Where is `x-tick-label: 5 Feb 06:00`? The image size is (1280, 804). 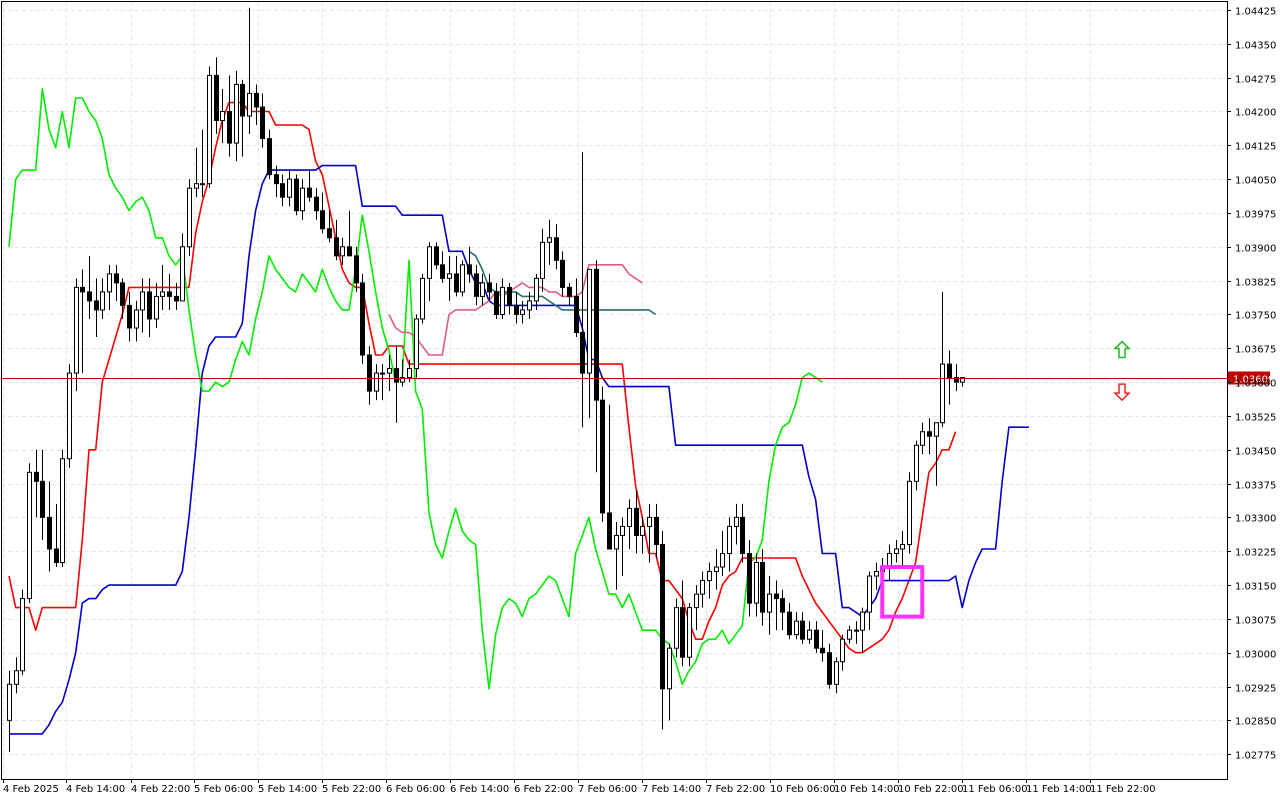 x-tick-label: 5 Feb 06:00 is located at coordinates (223, 789).